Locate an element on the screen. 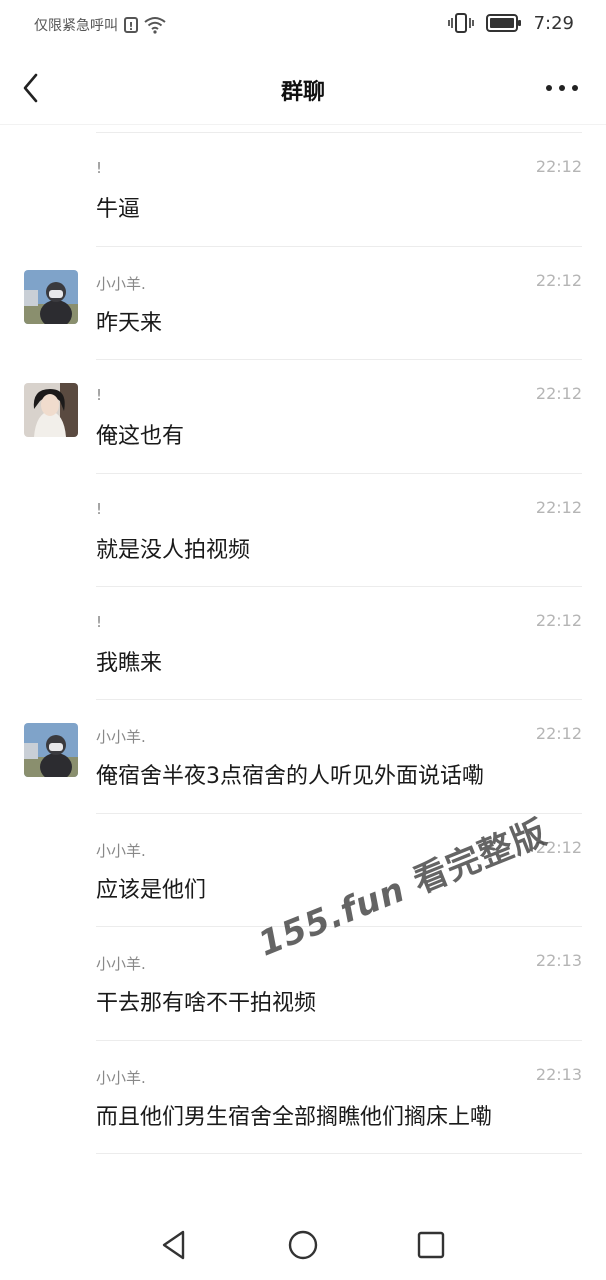 The height and width of the screenshot is (1280, 606). message-row: 小小羊. 22:12 俺宿舍半夜3点宿舍的人听见外面说话嘞 is located at coordinates (303, 757).